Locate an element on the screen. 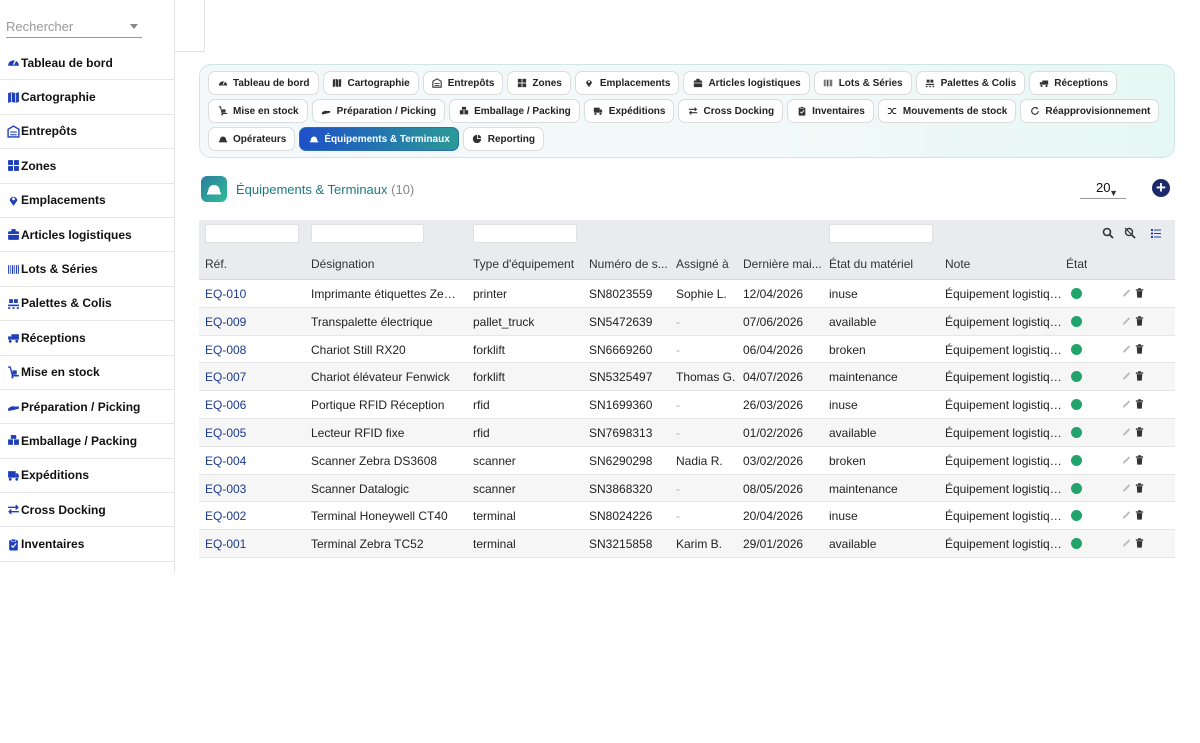 This screenshot has width=1200, height=743. sidebar-item-lots-series: Lots & Séries is located at coordinates (87, 269).